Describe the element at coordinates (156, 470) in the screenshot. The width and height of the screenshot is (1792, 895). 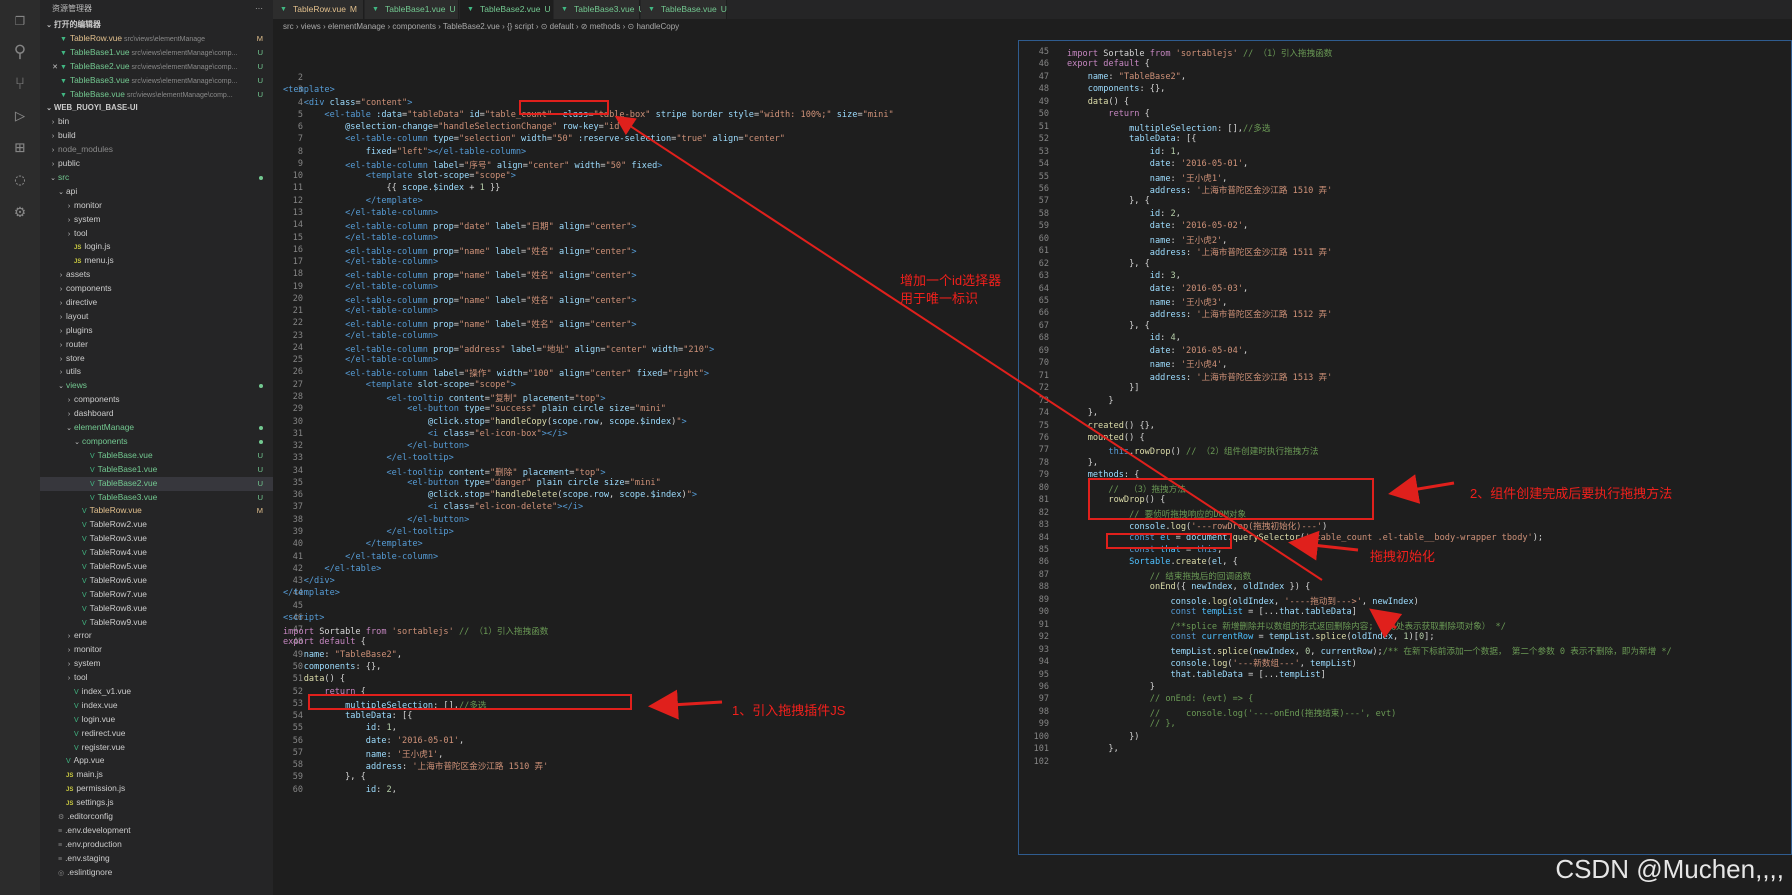
I see `tree-item: V TableBase1.vue U` at that location.